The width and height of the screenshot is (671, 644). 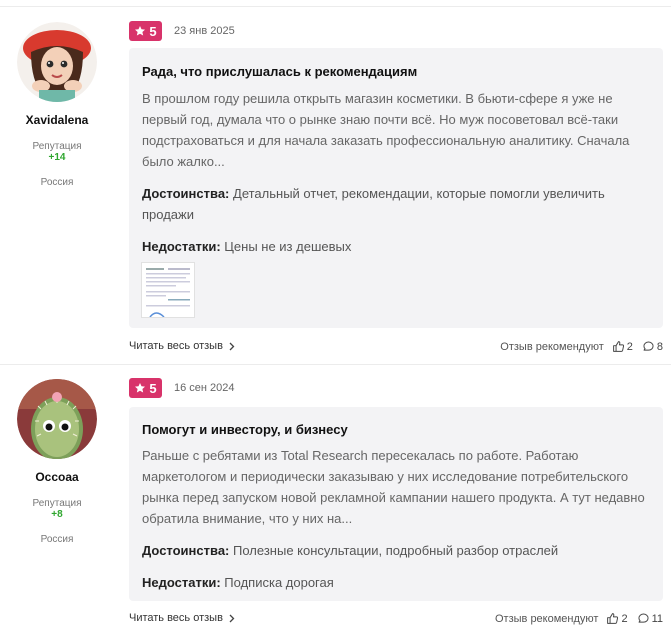 What do you see at coordinates (57, 477) in the screenshot?
I see `author-name: Occoaa` at bounding box center [57, 477].